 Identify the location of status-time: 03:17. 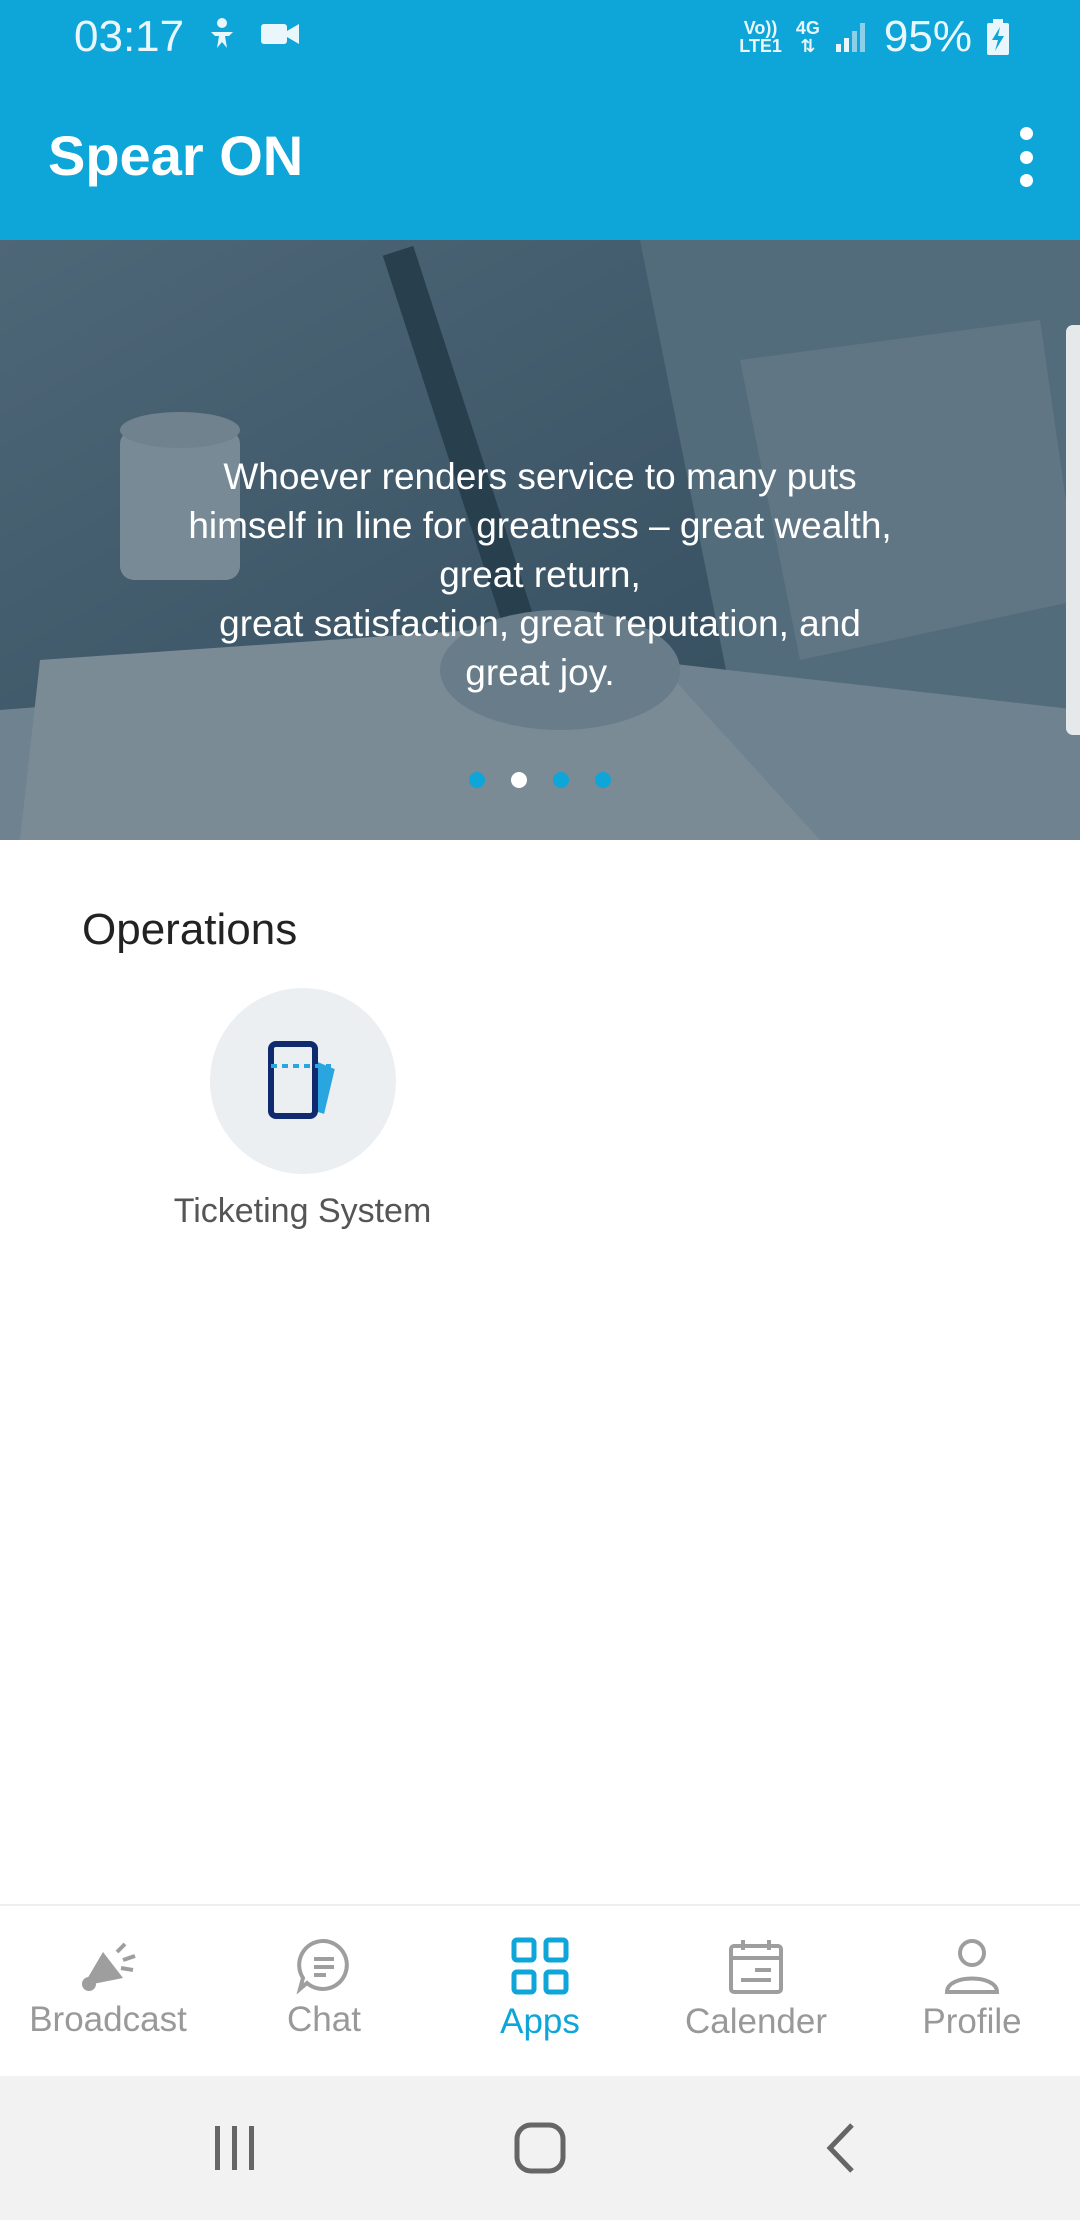
(129, 36).